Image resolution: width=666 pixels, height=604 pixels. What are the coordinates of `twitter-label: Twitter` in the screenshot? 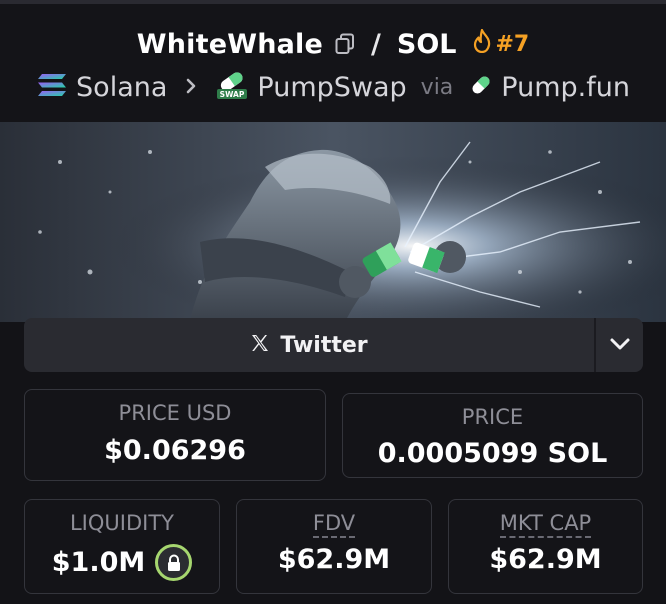 It's located at (324, 345).